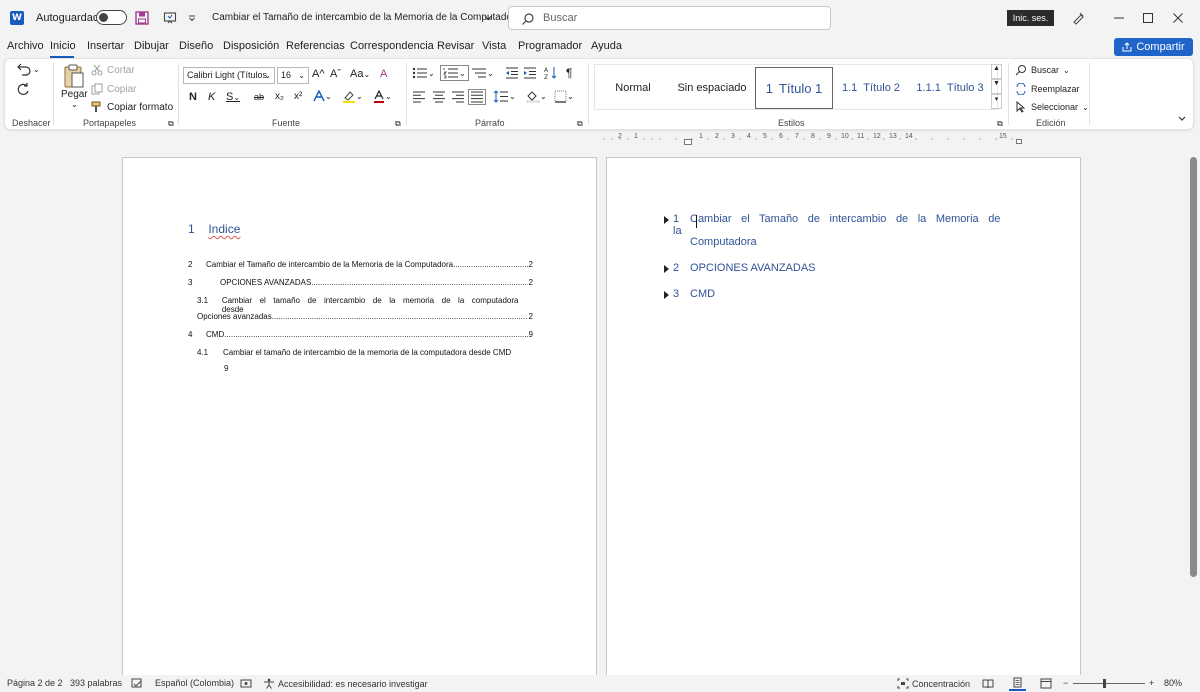 Image resolution: width=1200 pixels, height=692 pixels. What do you see at coordinates (27, 69) in the screenshot?
I see `undo-button: ⌄` at bounding box center [27, 69].